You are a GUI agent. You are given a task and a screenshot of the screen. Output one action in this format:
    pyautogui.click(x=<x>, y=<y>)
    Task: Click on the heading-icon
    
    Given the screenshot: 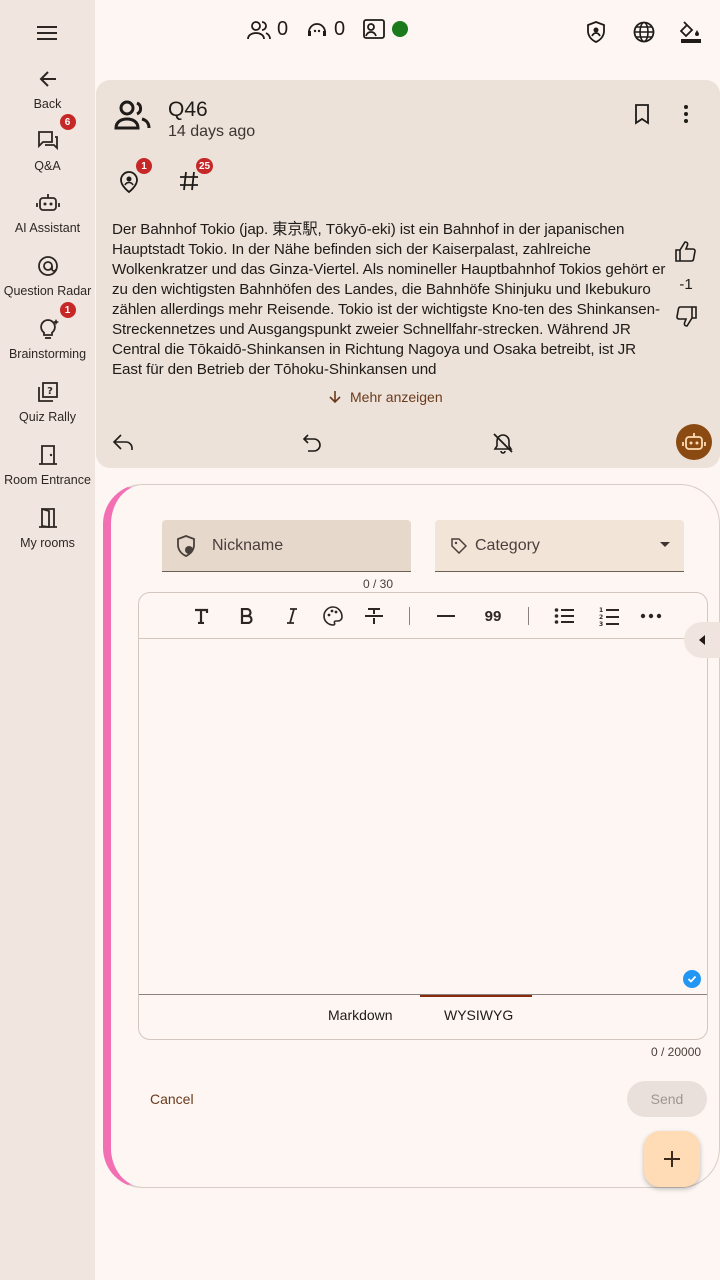 What is the action you would take?
    pyautogui.click(x=202, y=616)
    